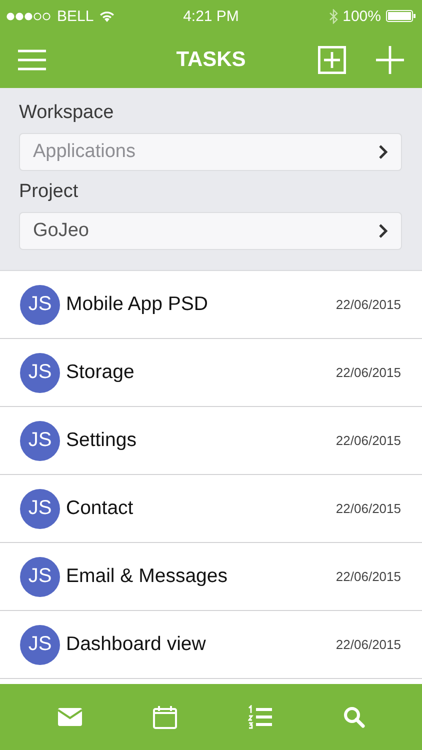 This screenshot has width=422, height=750. I want to click on task-title: Dashboard view, so click(136, 644).